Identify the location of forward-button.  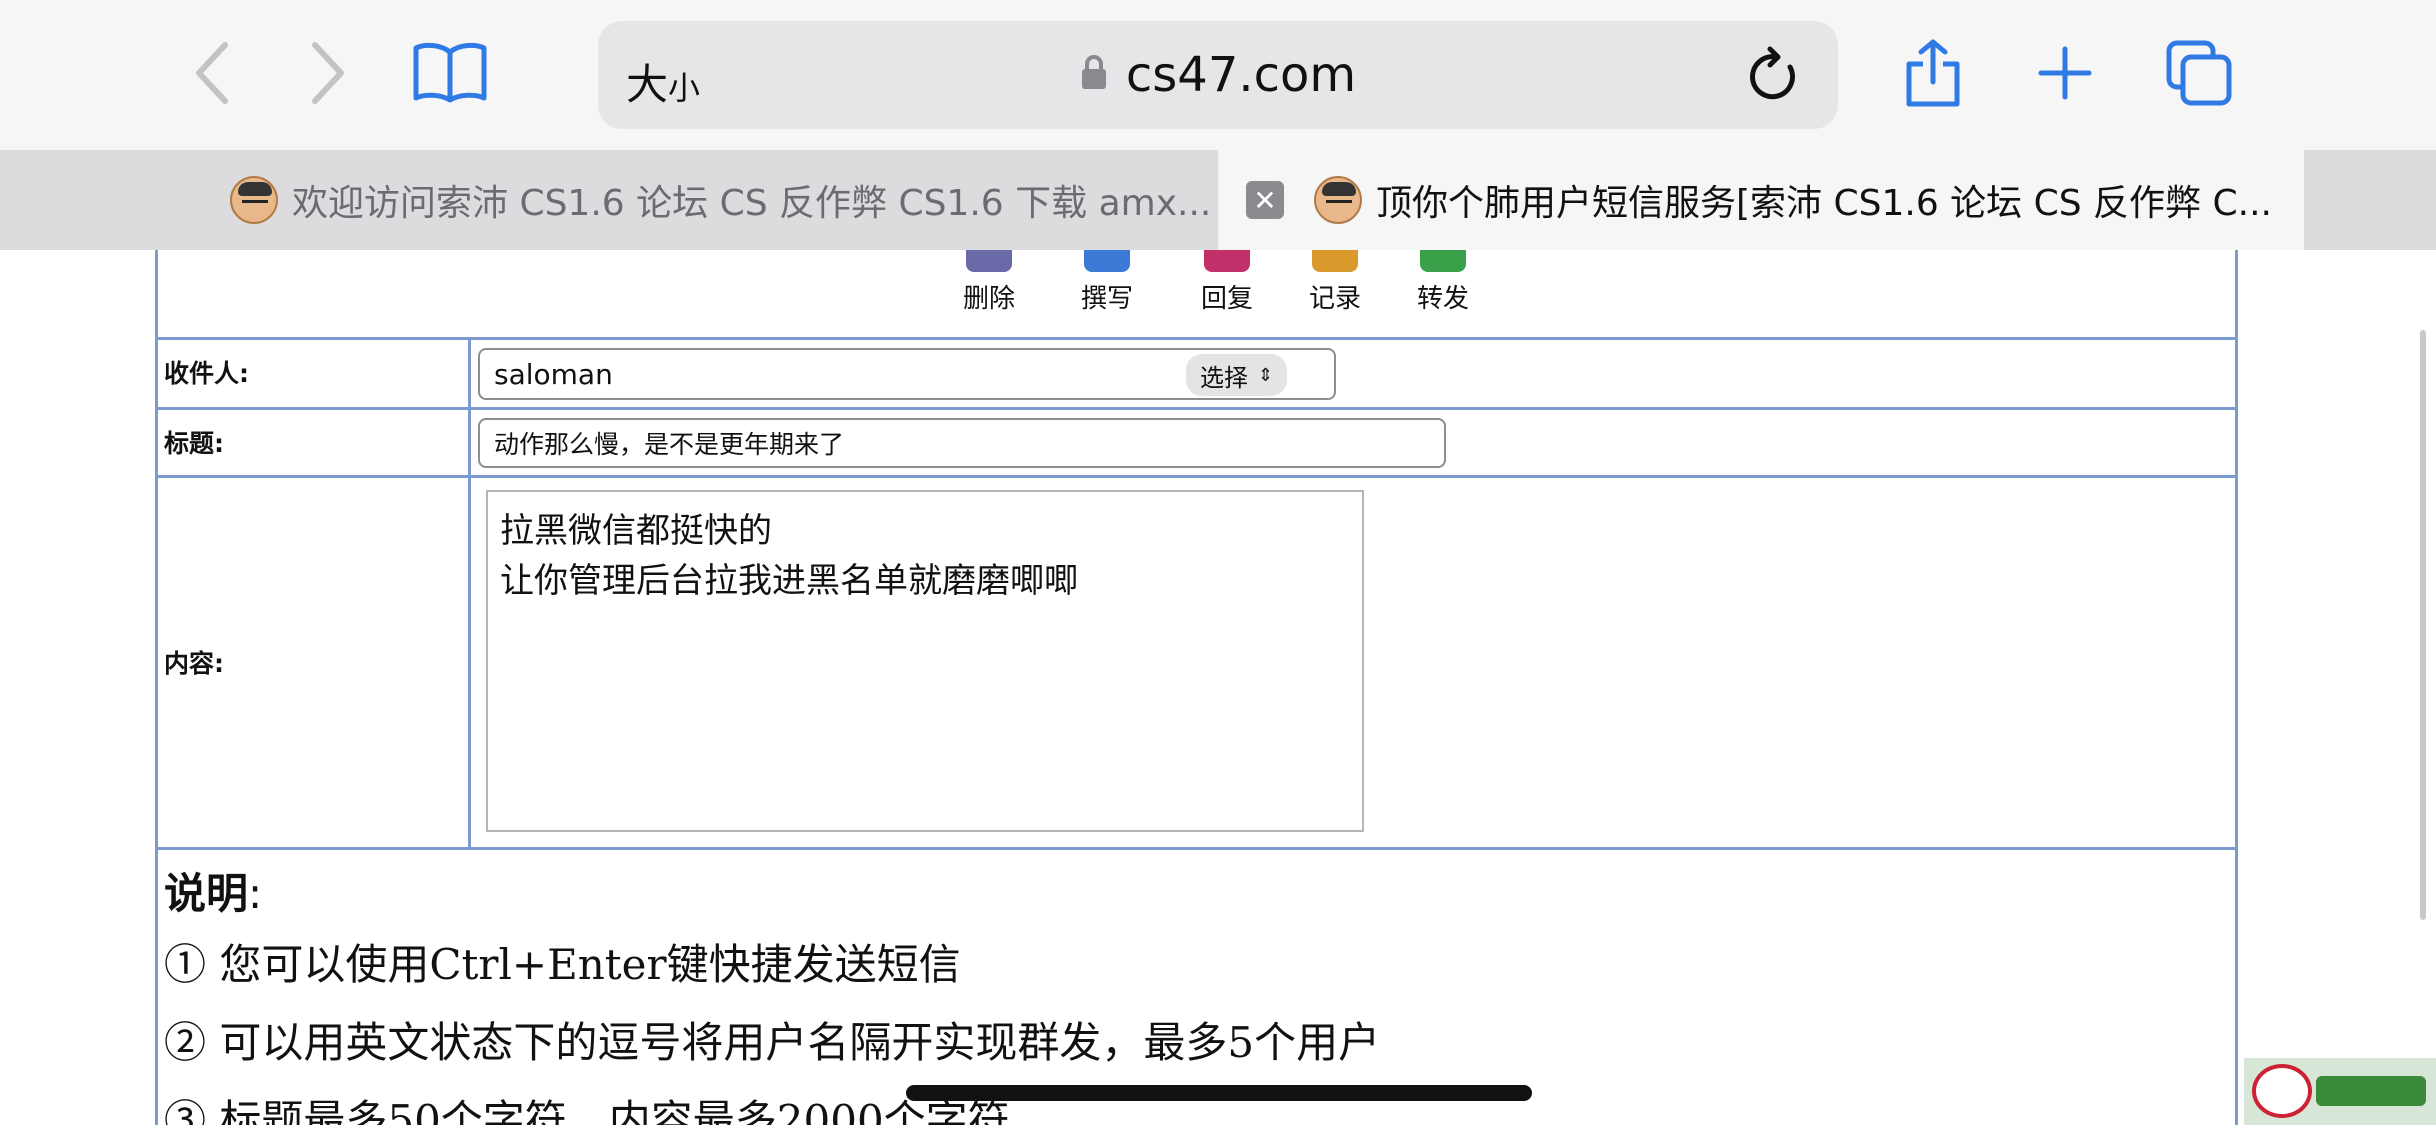
(327, 73).